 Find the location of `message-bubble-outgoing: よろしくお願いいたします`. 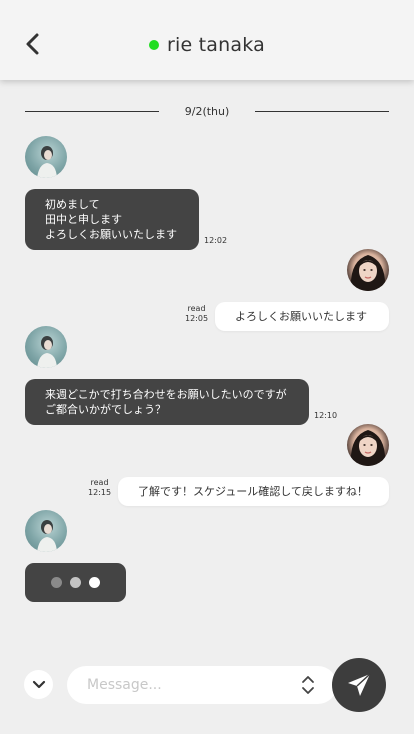

message-bubble-outgoing: よろしくお願いいたします is located at coordinates (302, 316).